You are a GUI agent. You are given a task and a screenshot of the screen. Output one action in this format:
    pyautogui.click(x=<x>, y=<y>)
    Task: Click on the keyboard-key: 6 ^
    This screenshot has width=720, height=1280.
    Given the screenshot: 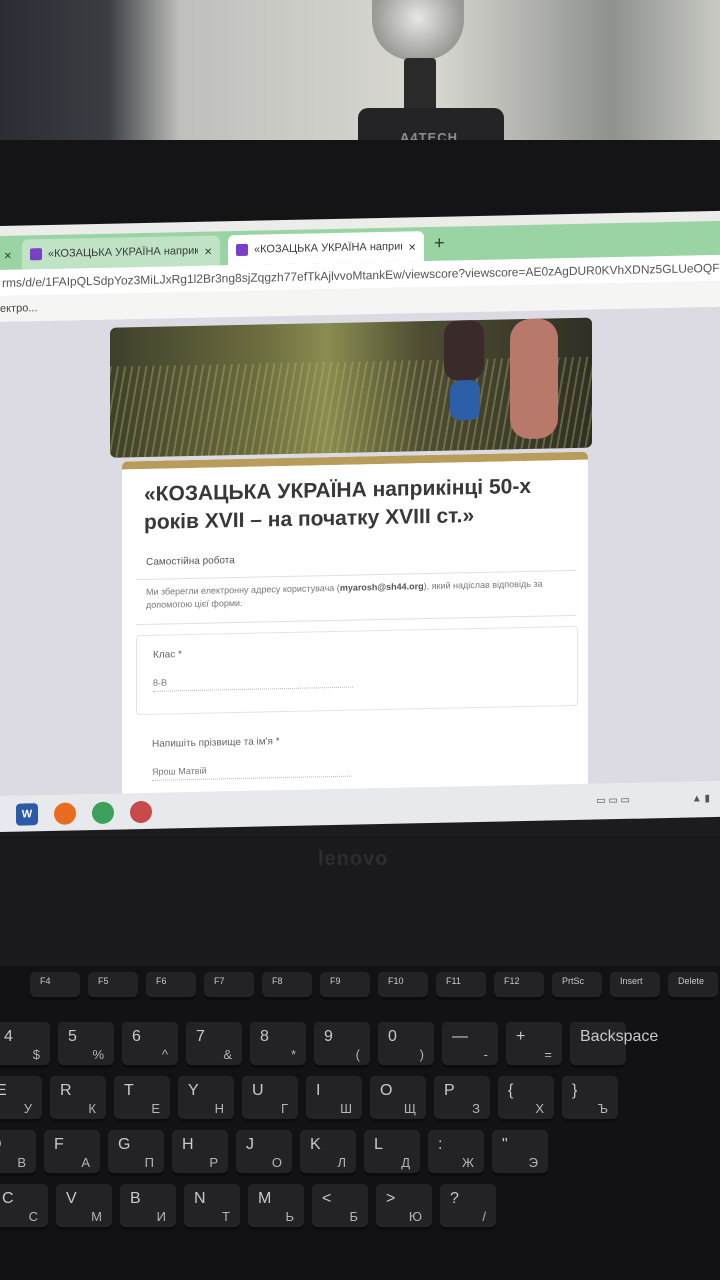 What is the action you would take?
    pyautogui.click(x=150, y=1045)
    